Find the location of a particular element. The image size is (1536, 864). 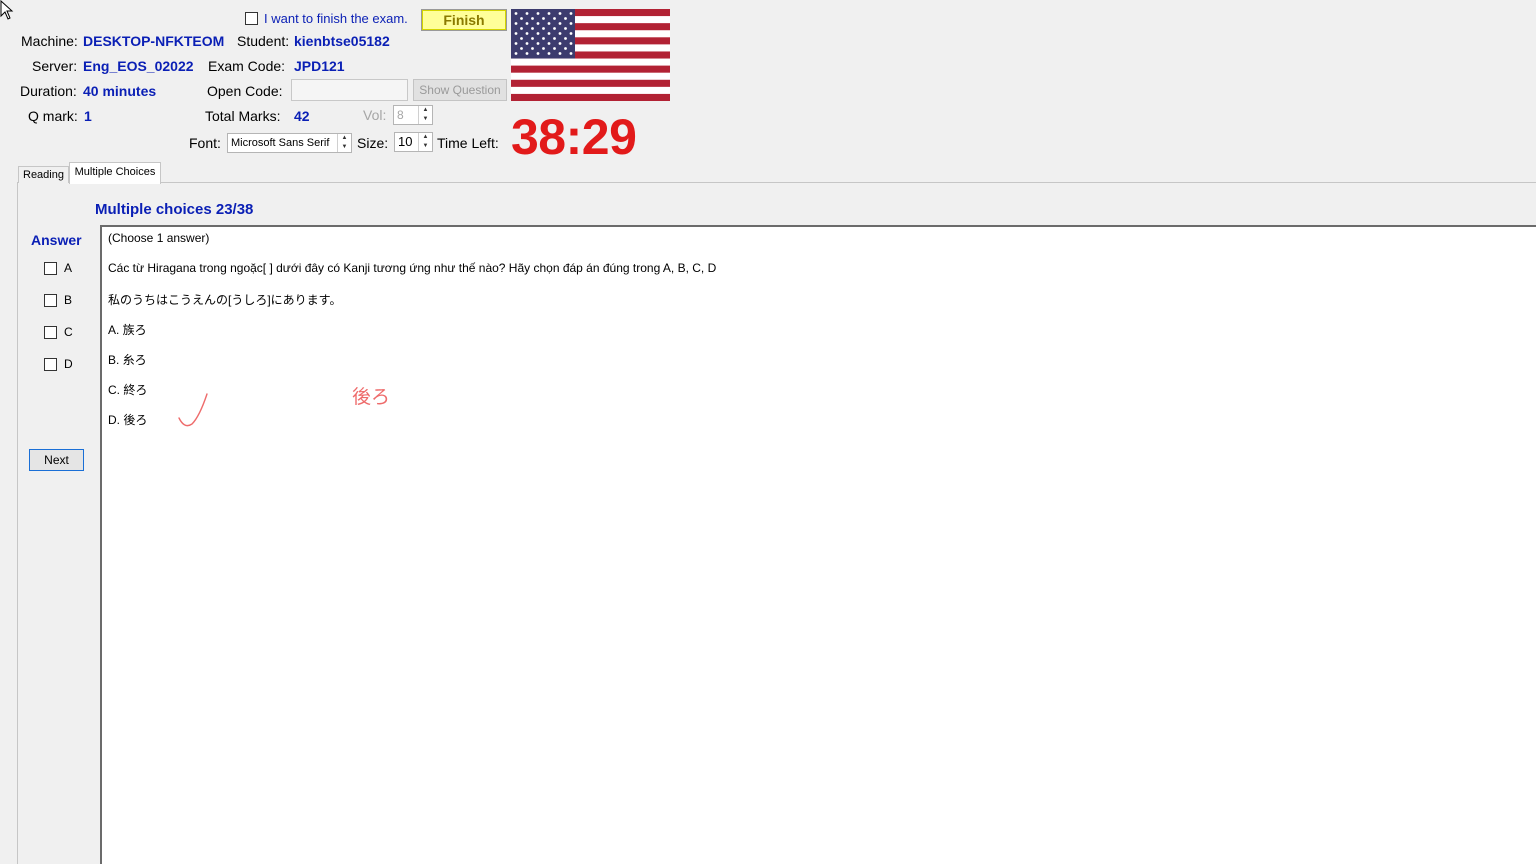

machine-value: DESKTOP-NFKTEOM is located at coordinates (154, 41).